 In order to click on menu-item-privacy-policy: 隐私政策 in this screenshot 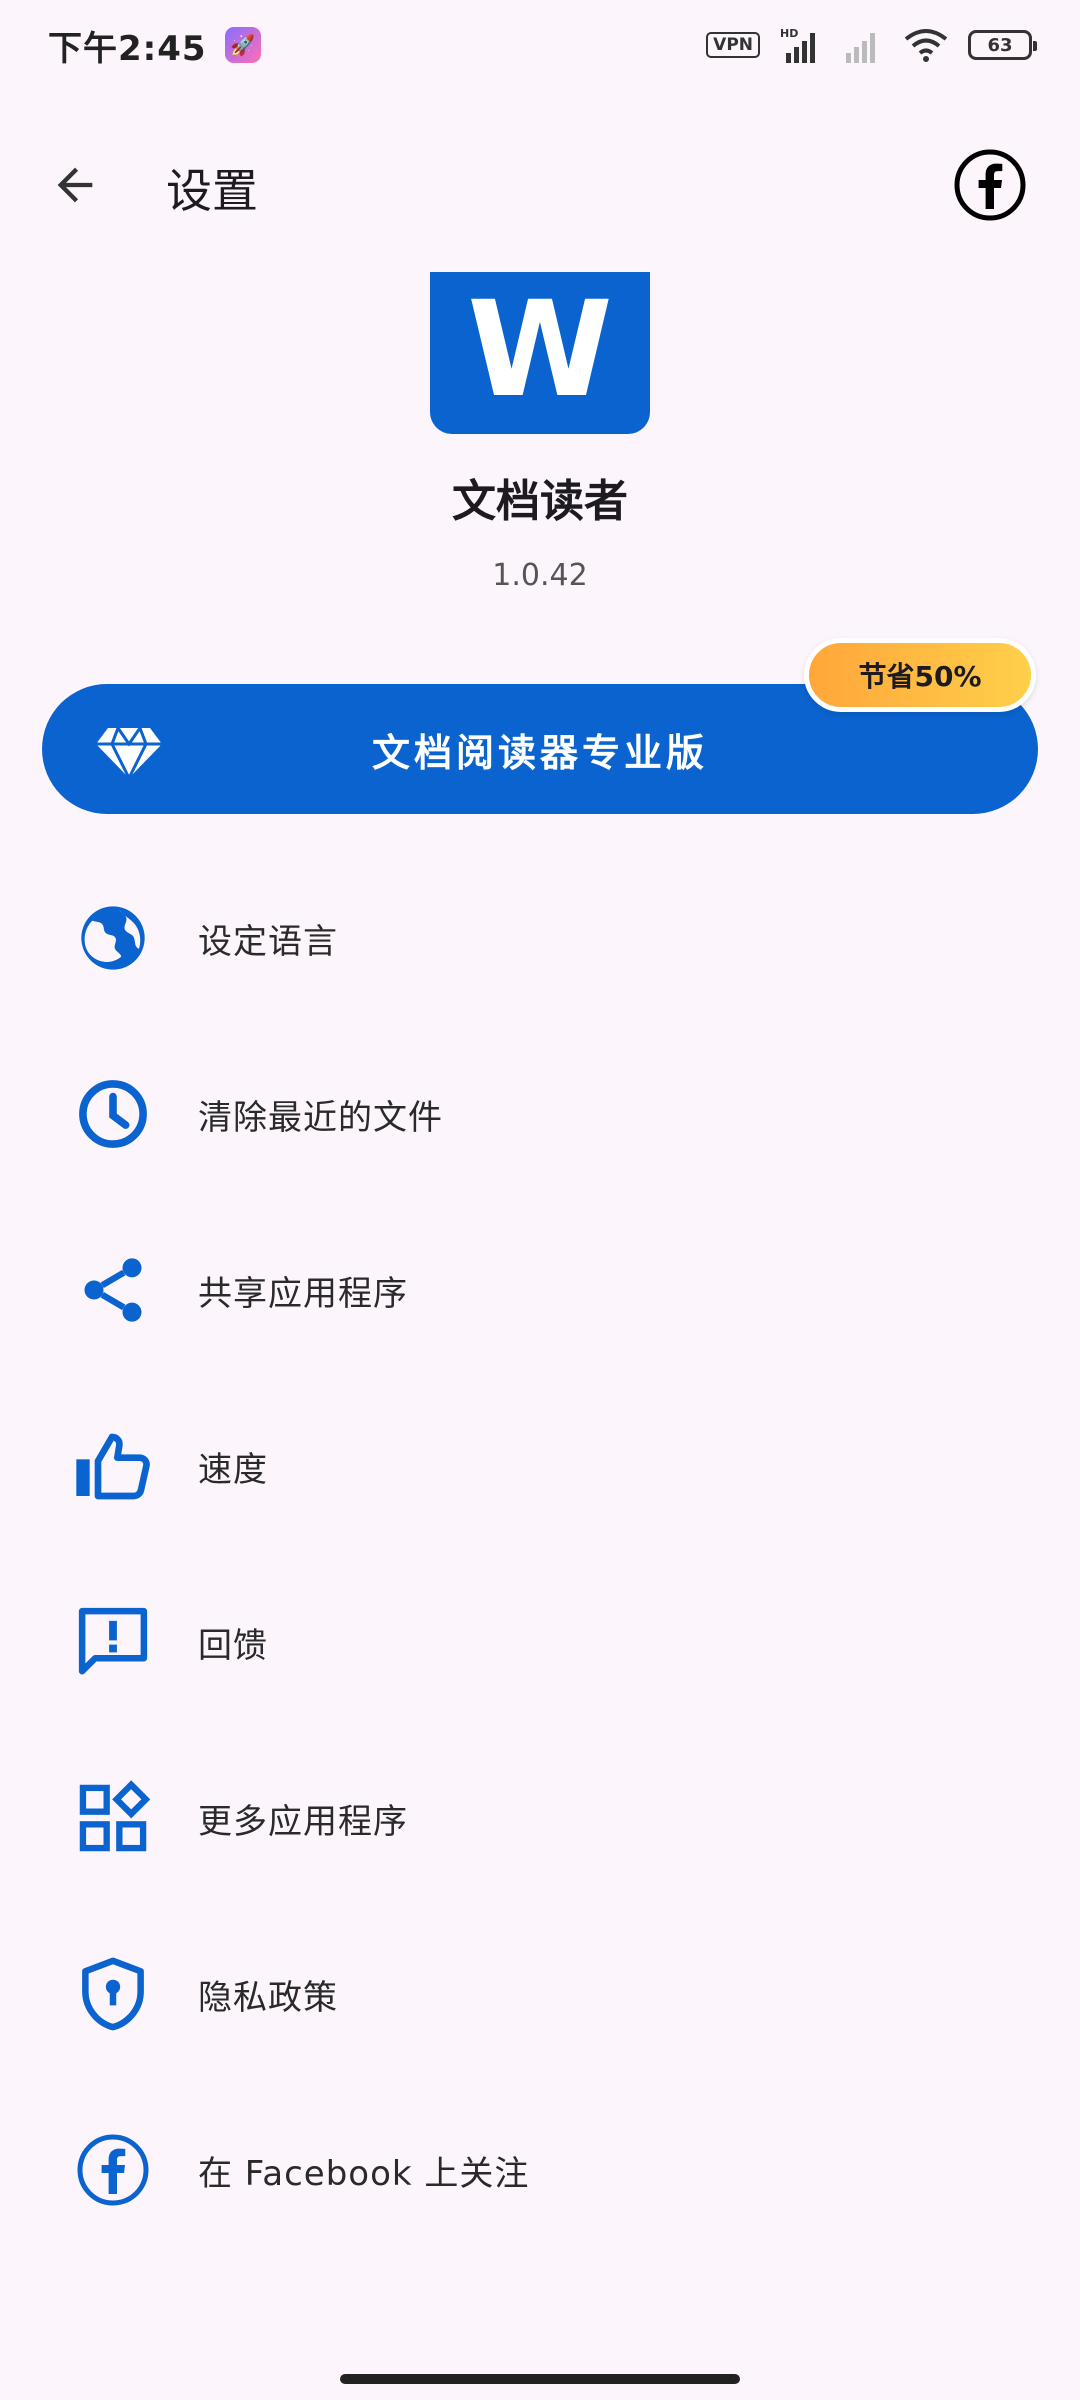, I will do `click(540, 1994)`.